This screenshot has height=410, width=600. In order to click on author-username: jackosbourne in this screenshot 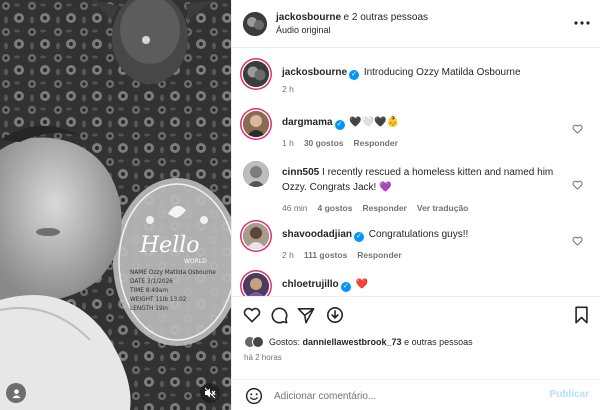, I will do `click(308, 17)`.